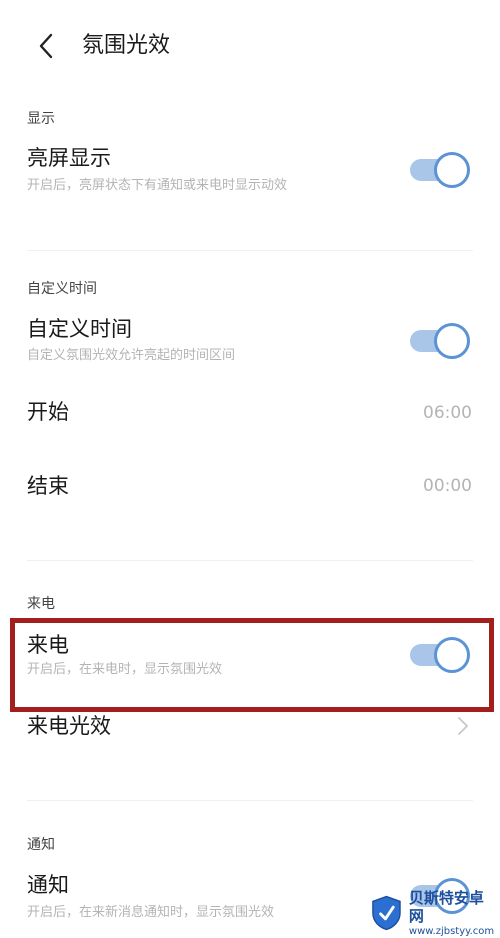 The image size is (500, 938). What do you see at coordinates (62, 289) in the screenshot?
I see `section-header-custom-time: 自定义时间` at bounding box center [62, 289].